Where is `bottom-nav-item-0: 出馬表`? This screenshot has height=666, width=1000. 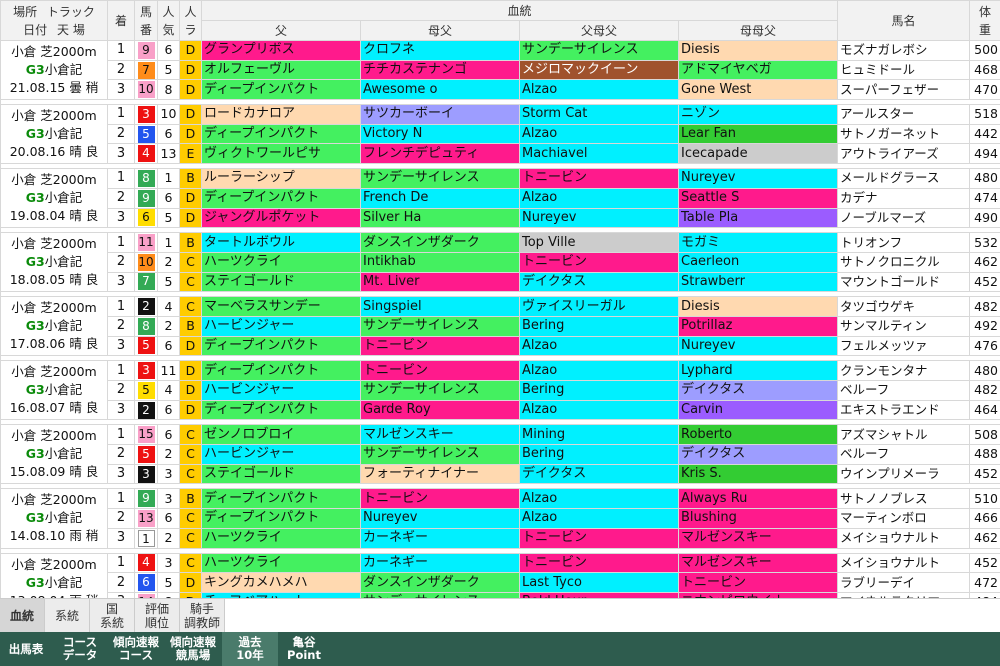
bottom-nav-item-0: 出馬表 is located at coordinates (26, 649).